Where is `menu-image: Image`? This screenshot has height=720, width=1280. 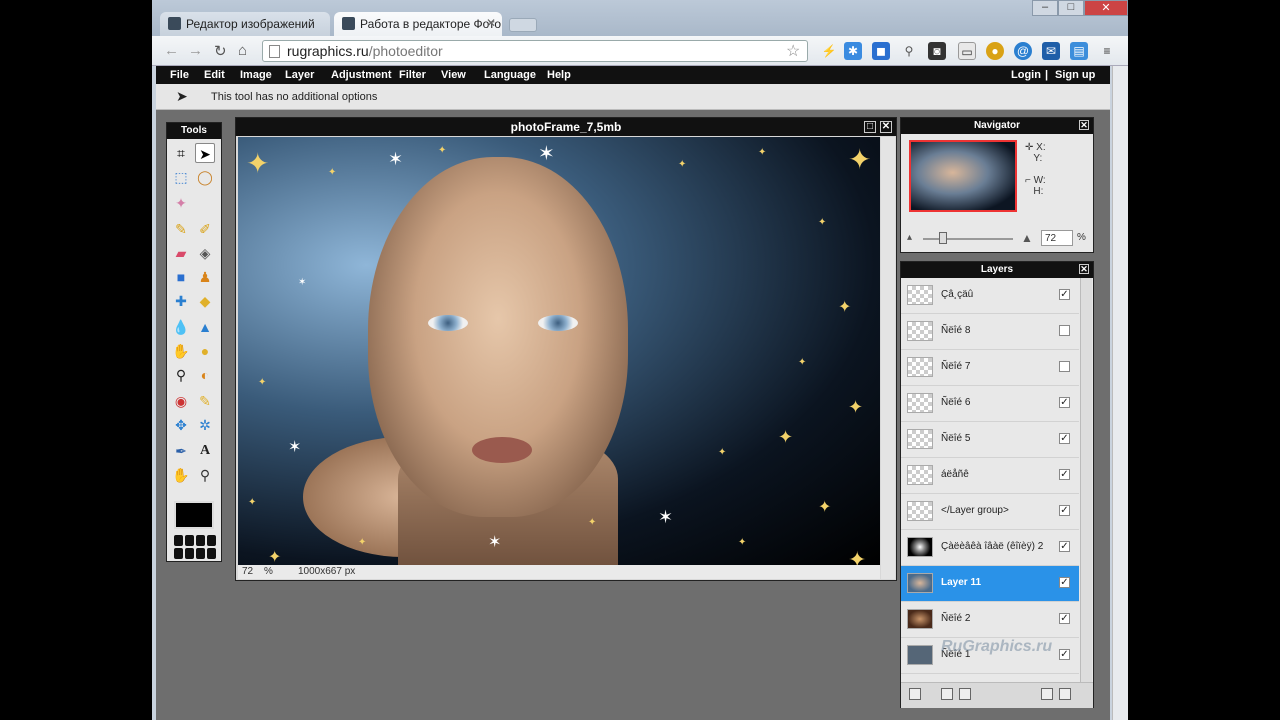
menu-image: Image is located at coordinates (256, 75).